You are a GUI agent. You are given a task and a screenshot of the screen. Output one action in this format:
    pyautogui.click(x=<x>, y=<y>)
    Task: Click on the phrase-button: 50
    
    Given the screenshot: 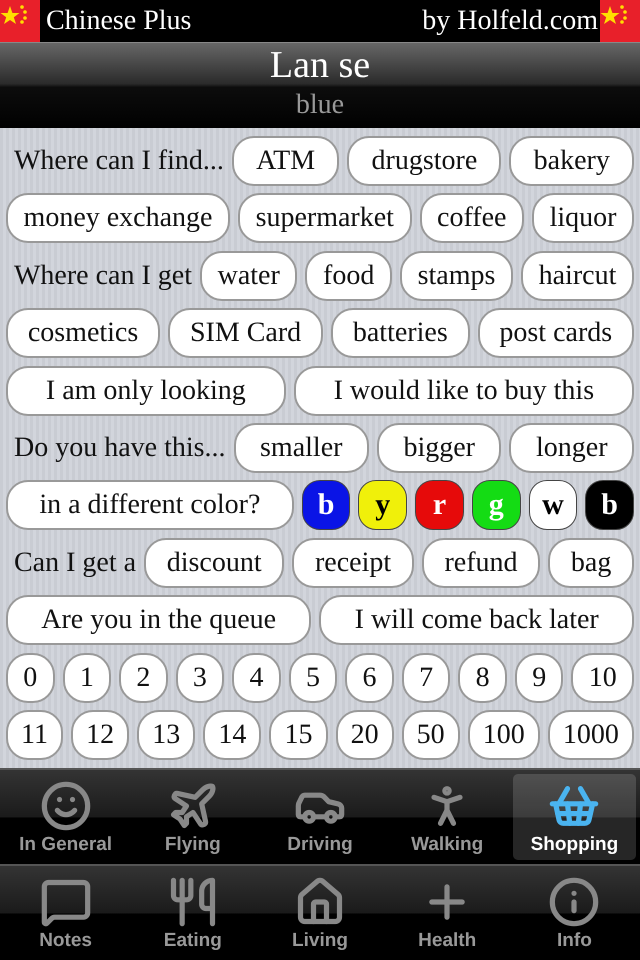 What is the action you would take?
    pyautogui.click(x=431, y=735)
    